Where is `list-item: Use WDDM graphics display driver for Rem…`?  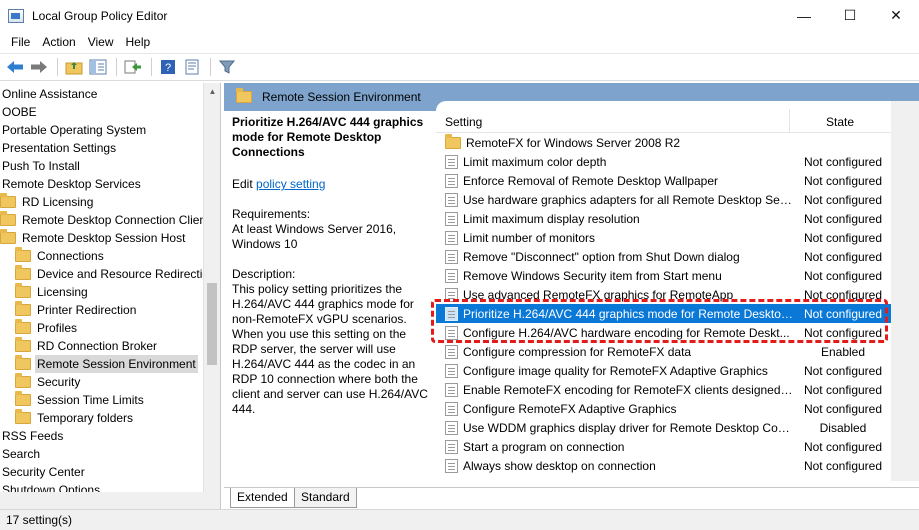
list-item: Use WDDM graphics display driver for Rem… is located at coordinates (666, 427).